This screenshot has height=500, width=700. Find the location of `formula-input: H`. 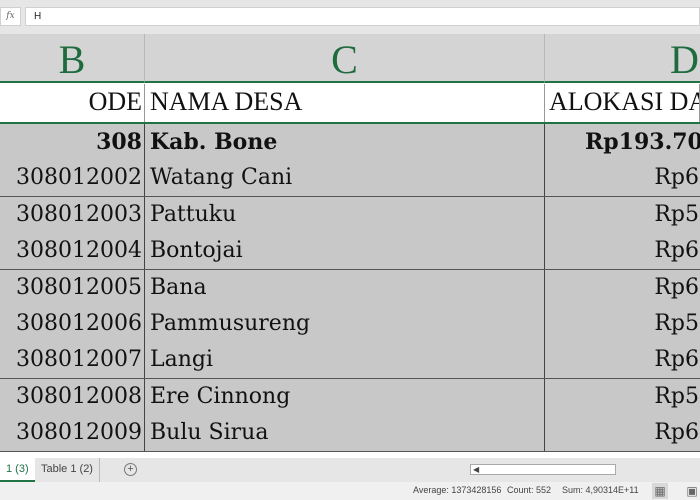

formula-input: H is located at coordinates (362, 16).